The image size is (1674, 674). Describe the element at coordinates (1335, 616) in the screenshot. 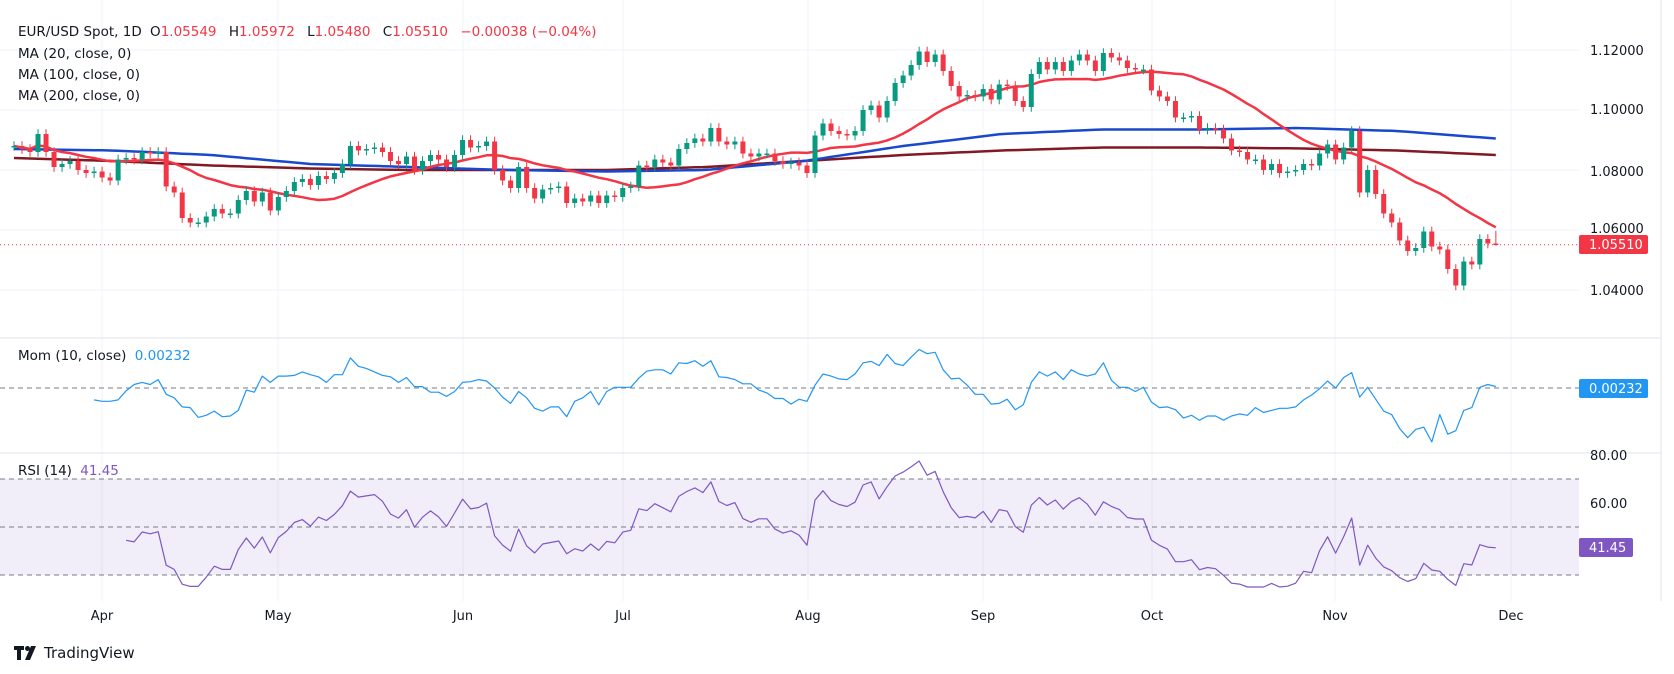

I see `x-tick: Nov` at that location.